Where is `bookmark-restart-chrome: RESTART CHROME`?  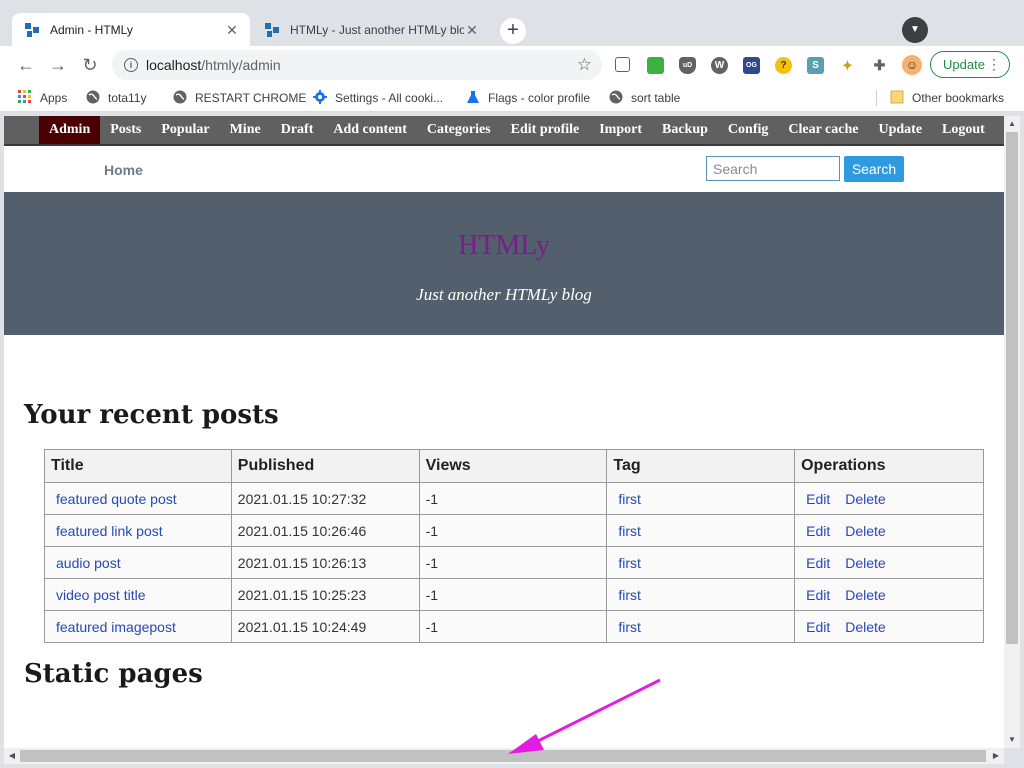 bookmark-restart-chrome: RESTART CHROME is located at coordinates (239, 98).